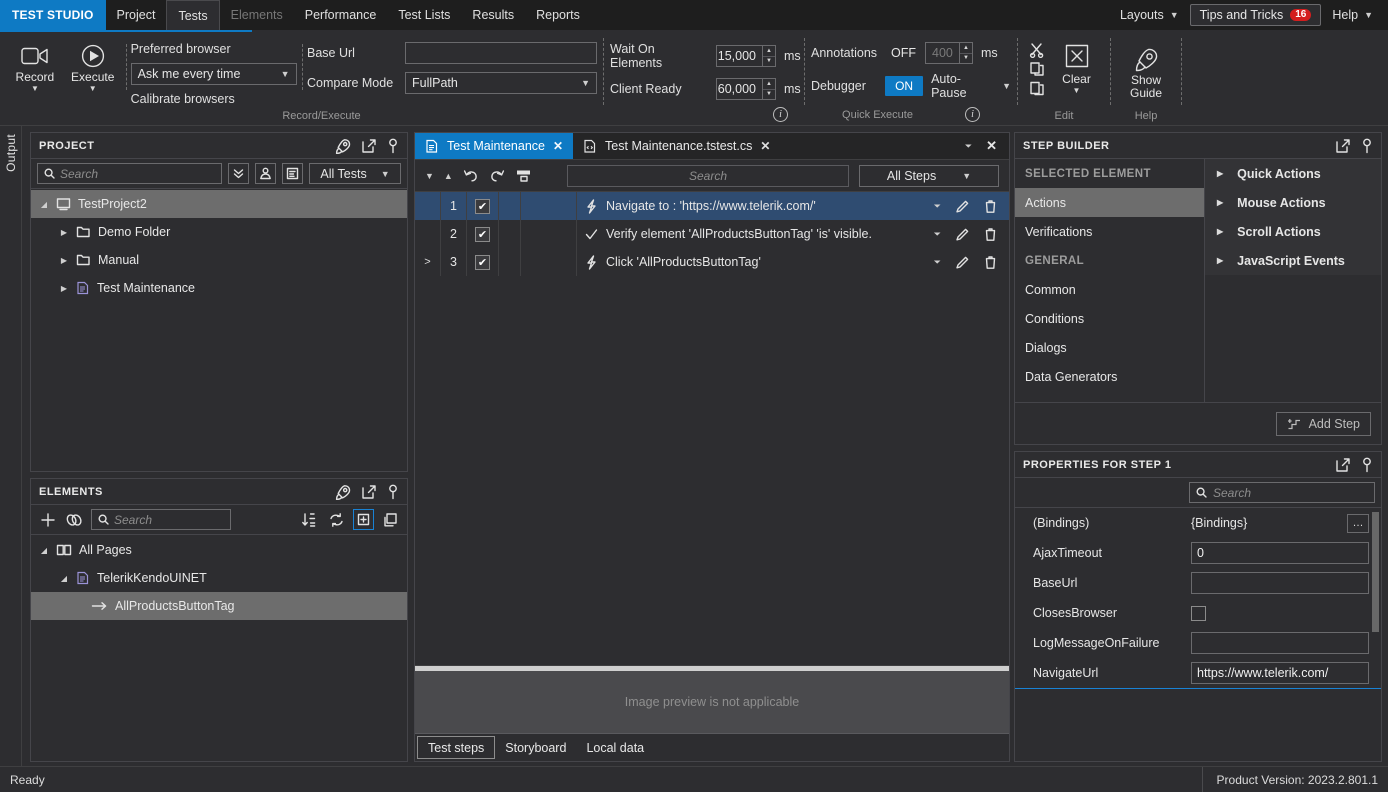 The image size is (1388, 792). I want to click on properties-search-input: Search, so click(1282, 492).